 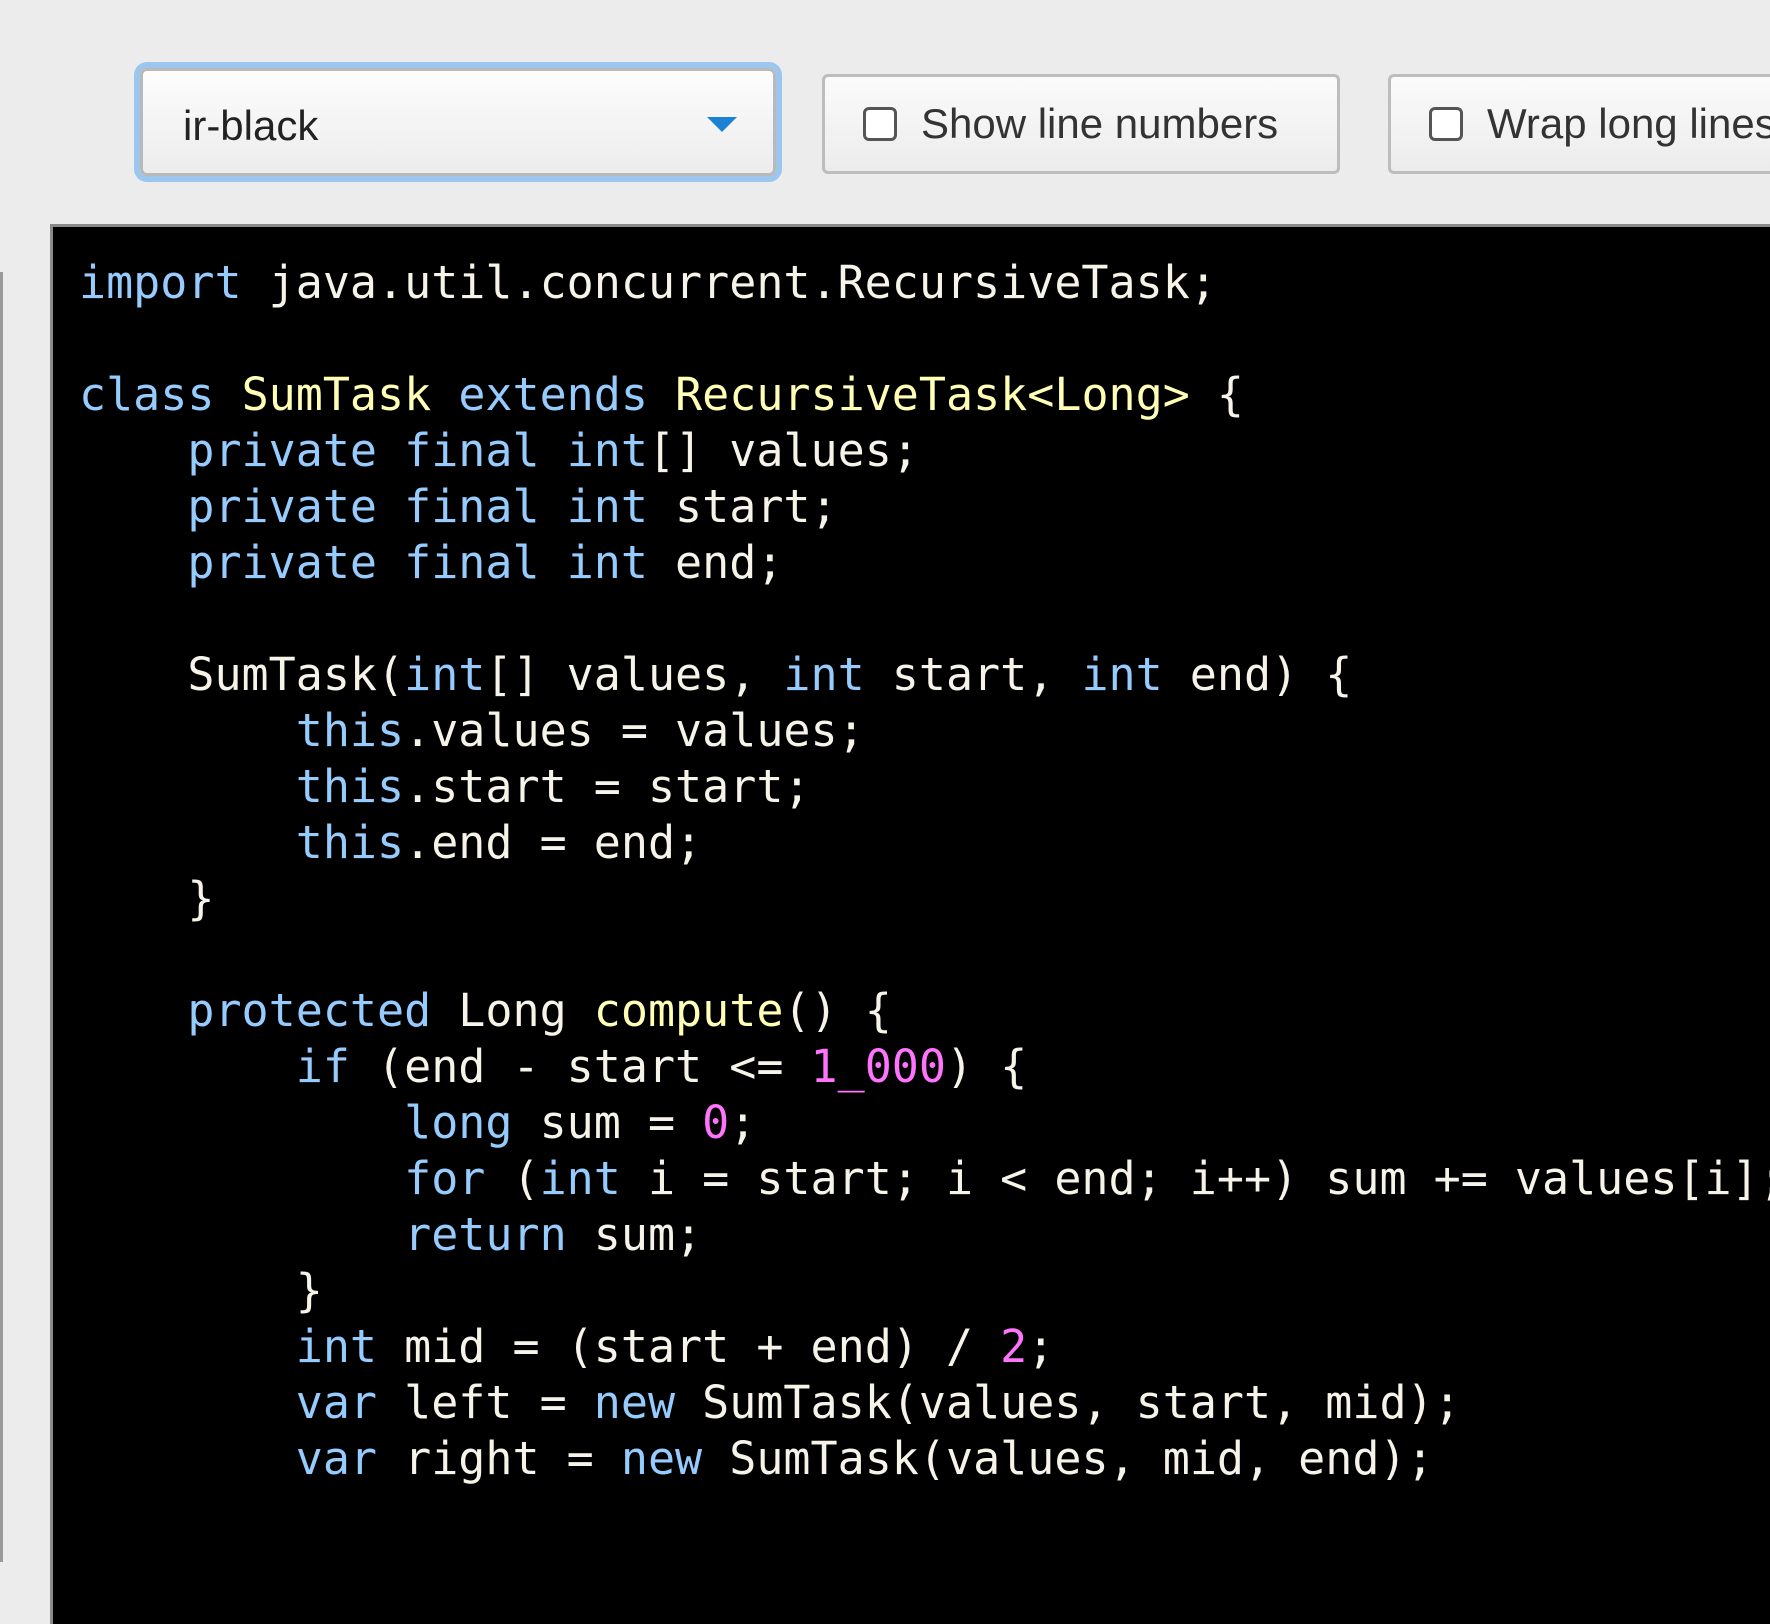 I want to click on chevron-down-icon, so click(x=722, y=124).